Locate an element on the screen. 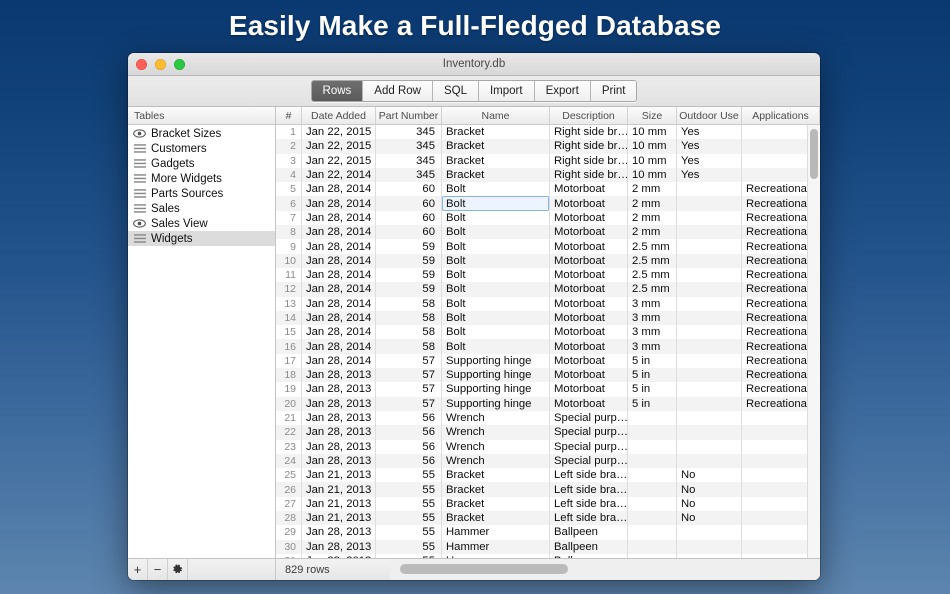 This screenshot has width=950, height=594. table-cell: Bracket is located at coordinates (496, 160).